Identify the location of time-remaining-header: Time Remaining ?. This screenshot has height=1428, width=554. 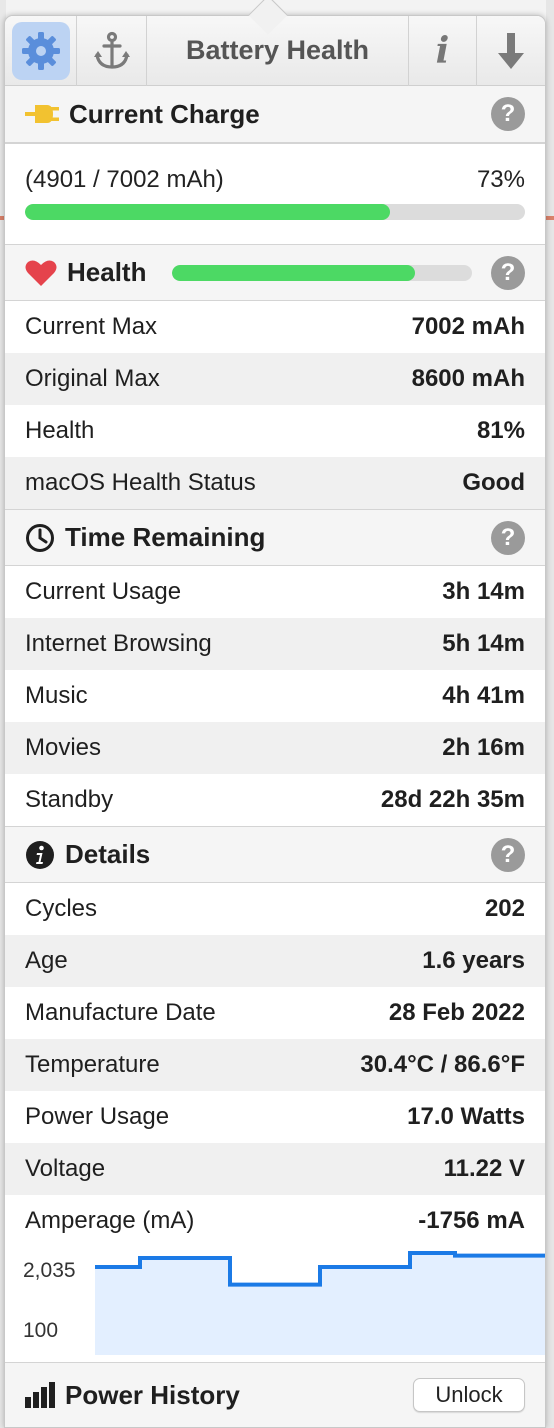
(275, 537).